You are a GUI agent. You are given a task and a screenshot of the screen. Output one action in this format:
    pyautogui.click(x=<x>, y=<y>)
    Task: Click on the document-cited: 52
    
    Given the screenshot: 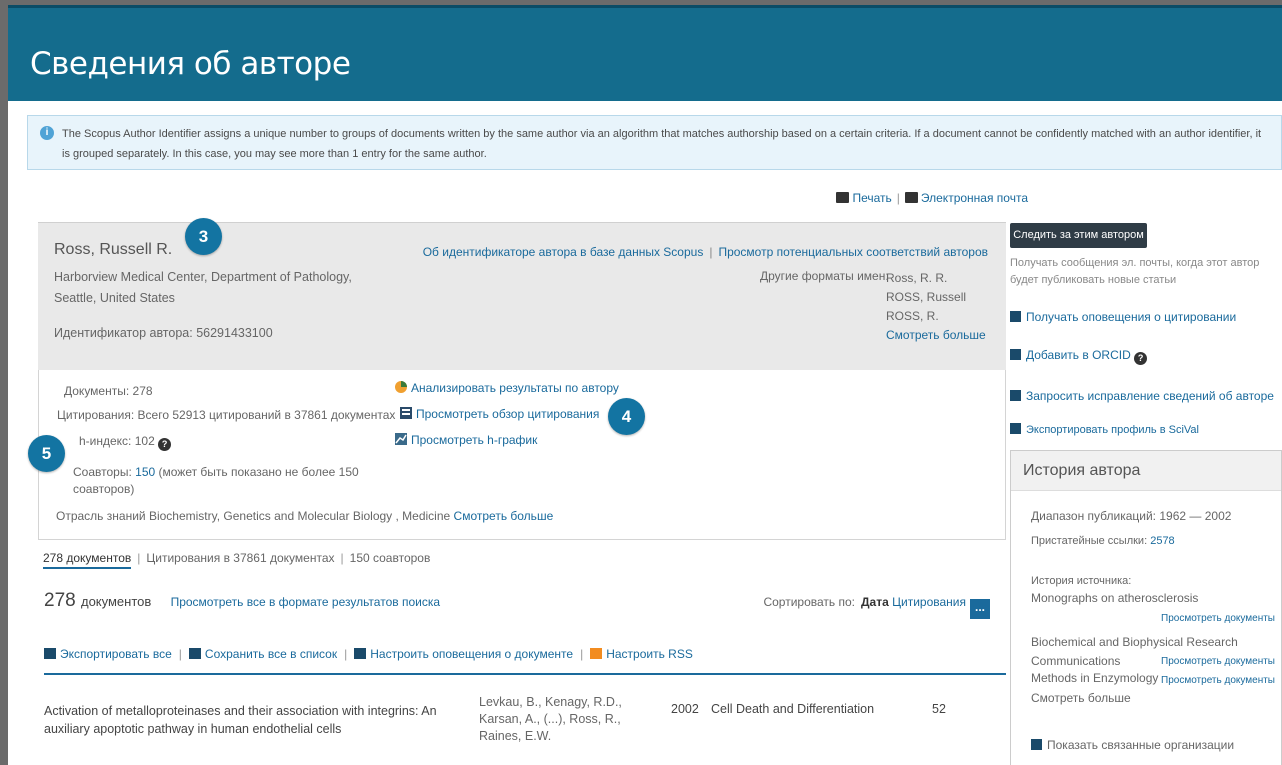 What is the action you would take?
    pyautogui.click(x=939, y=709)
    